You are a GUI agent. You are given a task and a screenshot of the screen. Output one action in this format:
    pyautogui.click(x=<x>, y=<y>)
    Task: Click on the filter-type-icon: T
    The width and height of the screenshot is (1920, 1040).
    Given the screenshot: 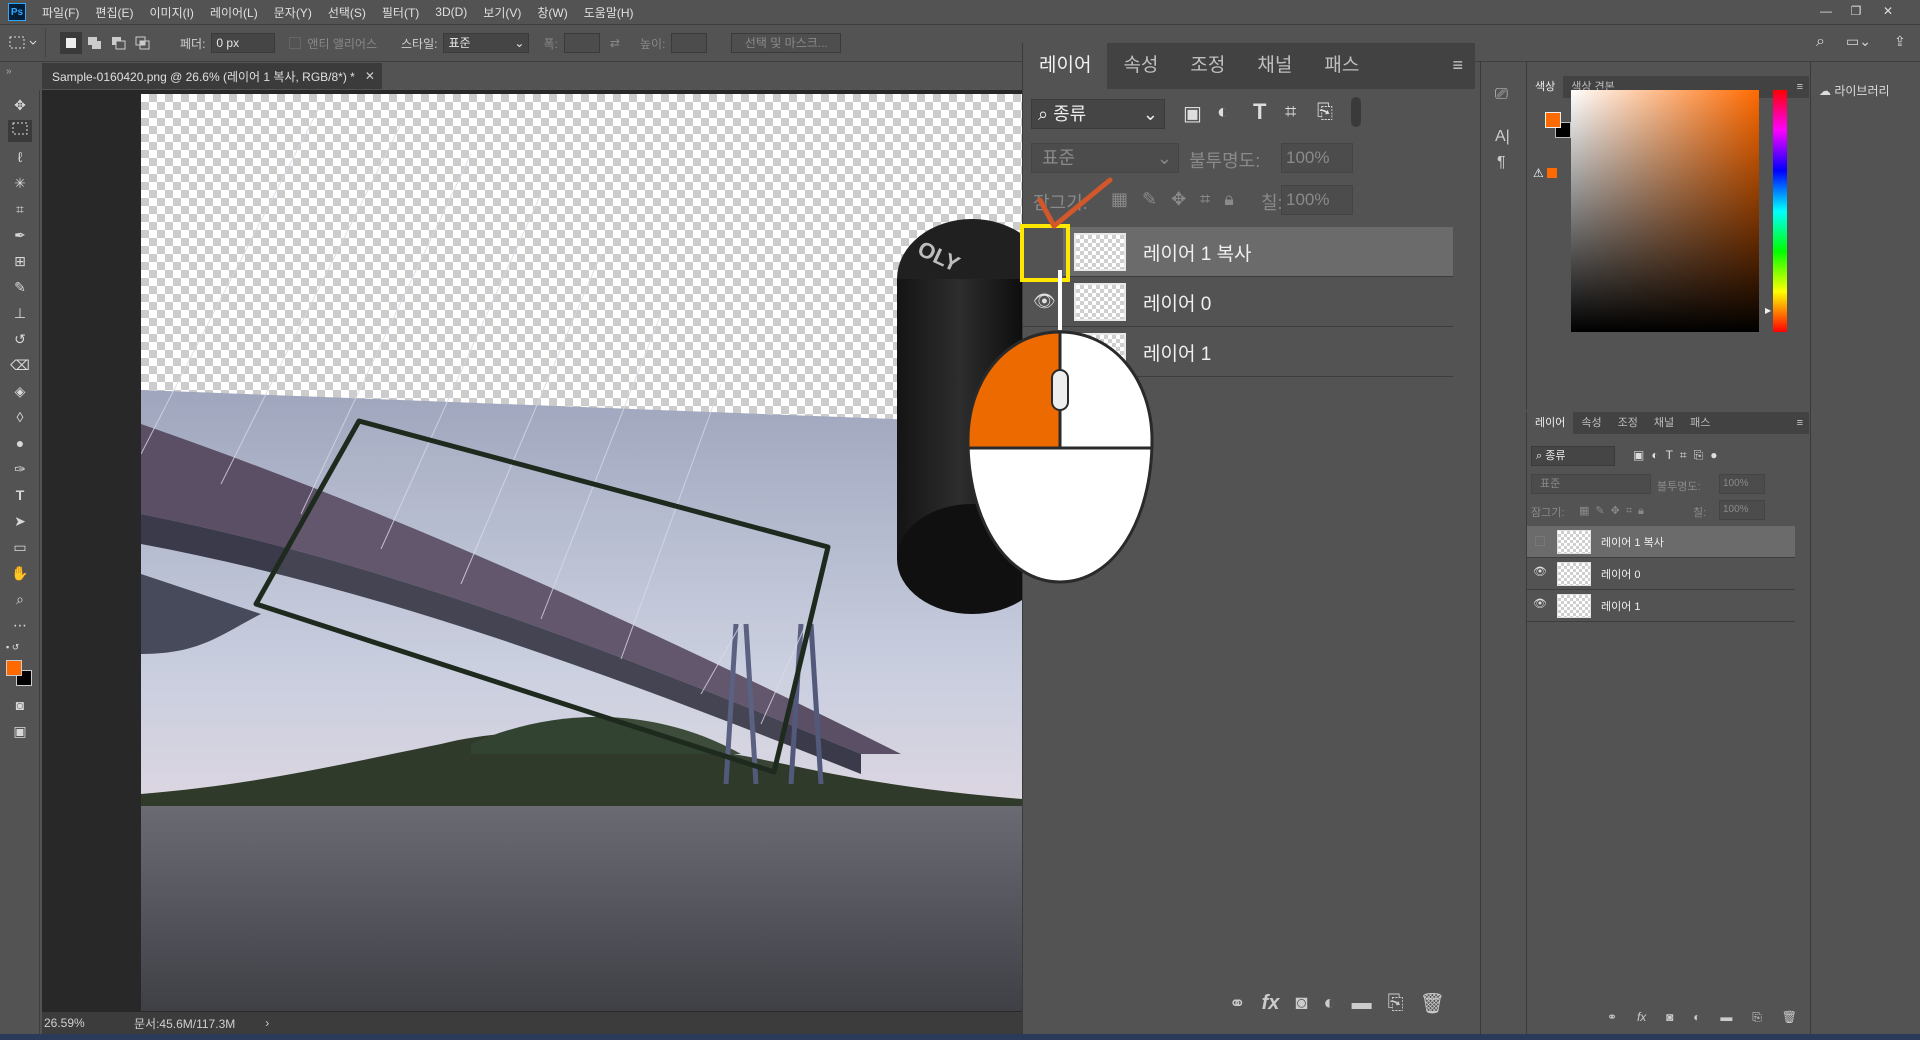 What is the action you would take?
    pyautogui.click(x=1259, y=112)
    